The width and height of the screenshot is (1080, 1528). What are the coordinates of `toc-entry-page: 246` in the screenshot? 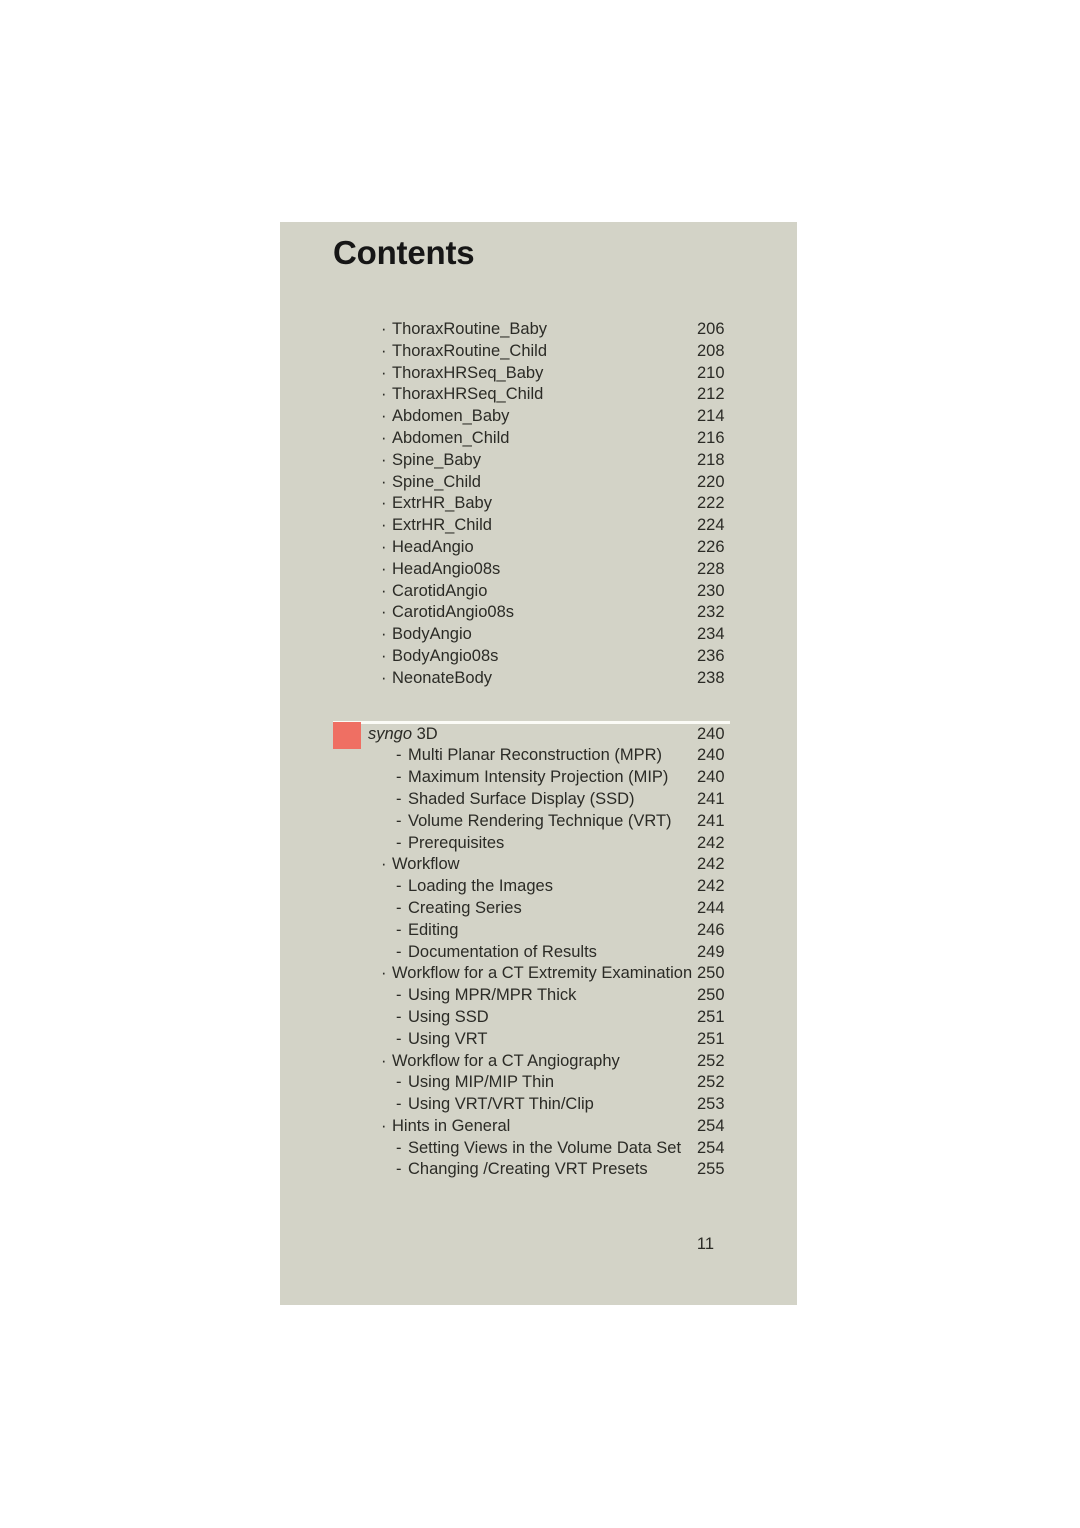 It's located at (711, 929).